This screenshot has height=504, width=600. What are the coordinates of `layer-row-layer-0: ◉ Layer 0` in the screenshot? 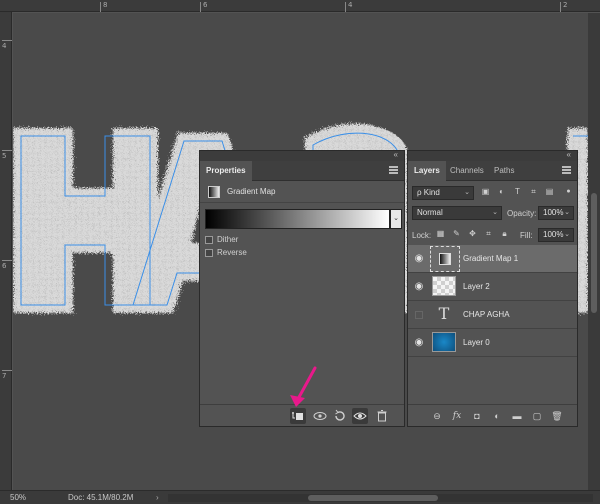 It's located at (492, 343).